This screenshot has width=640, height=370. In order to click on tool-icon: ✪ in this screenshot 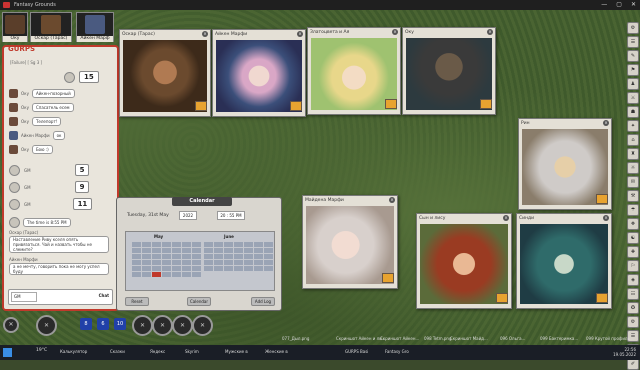, I will do `click(633, 308)`.